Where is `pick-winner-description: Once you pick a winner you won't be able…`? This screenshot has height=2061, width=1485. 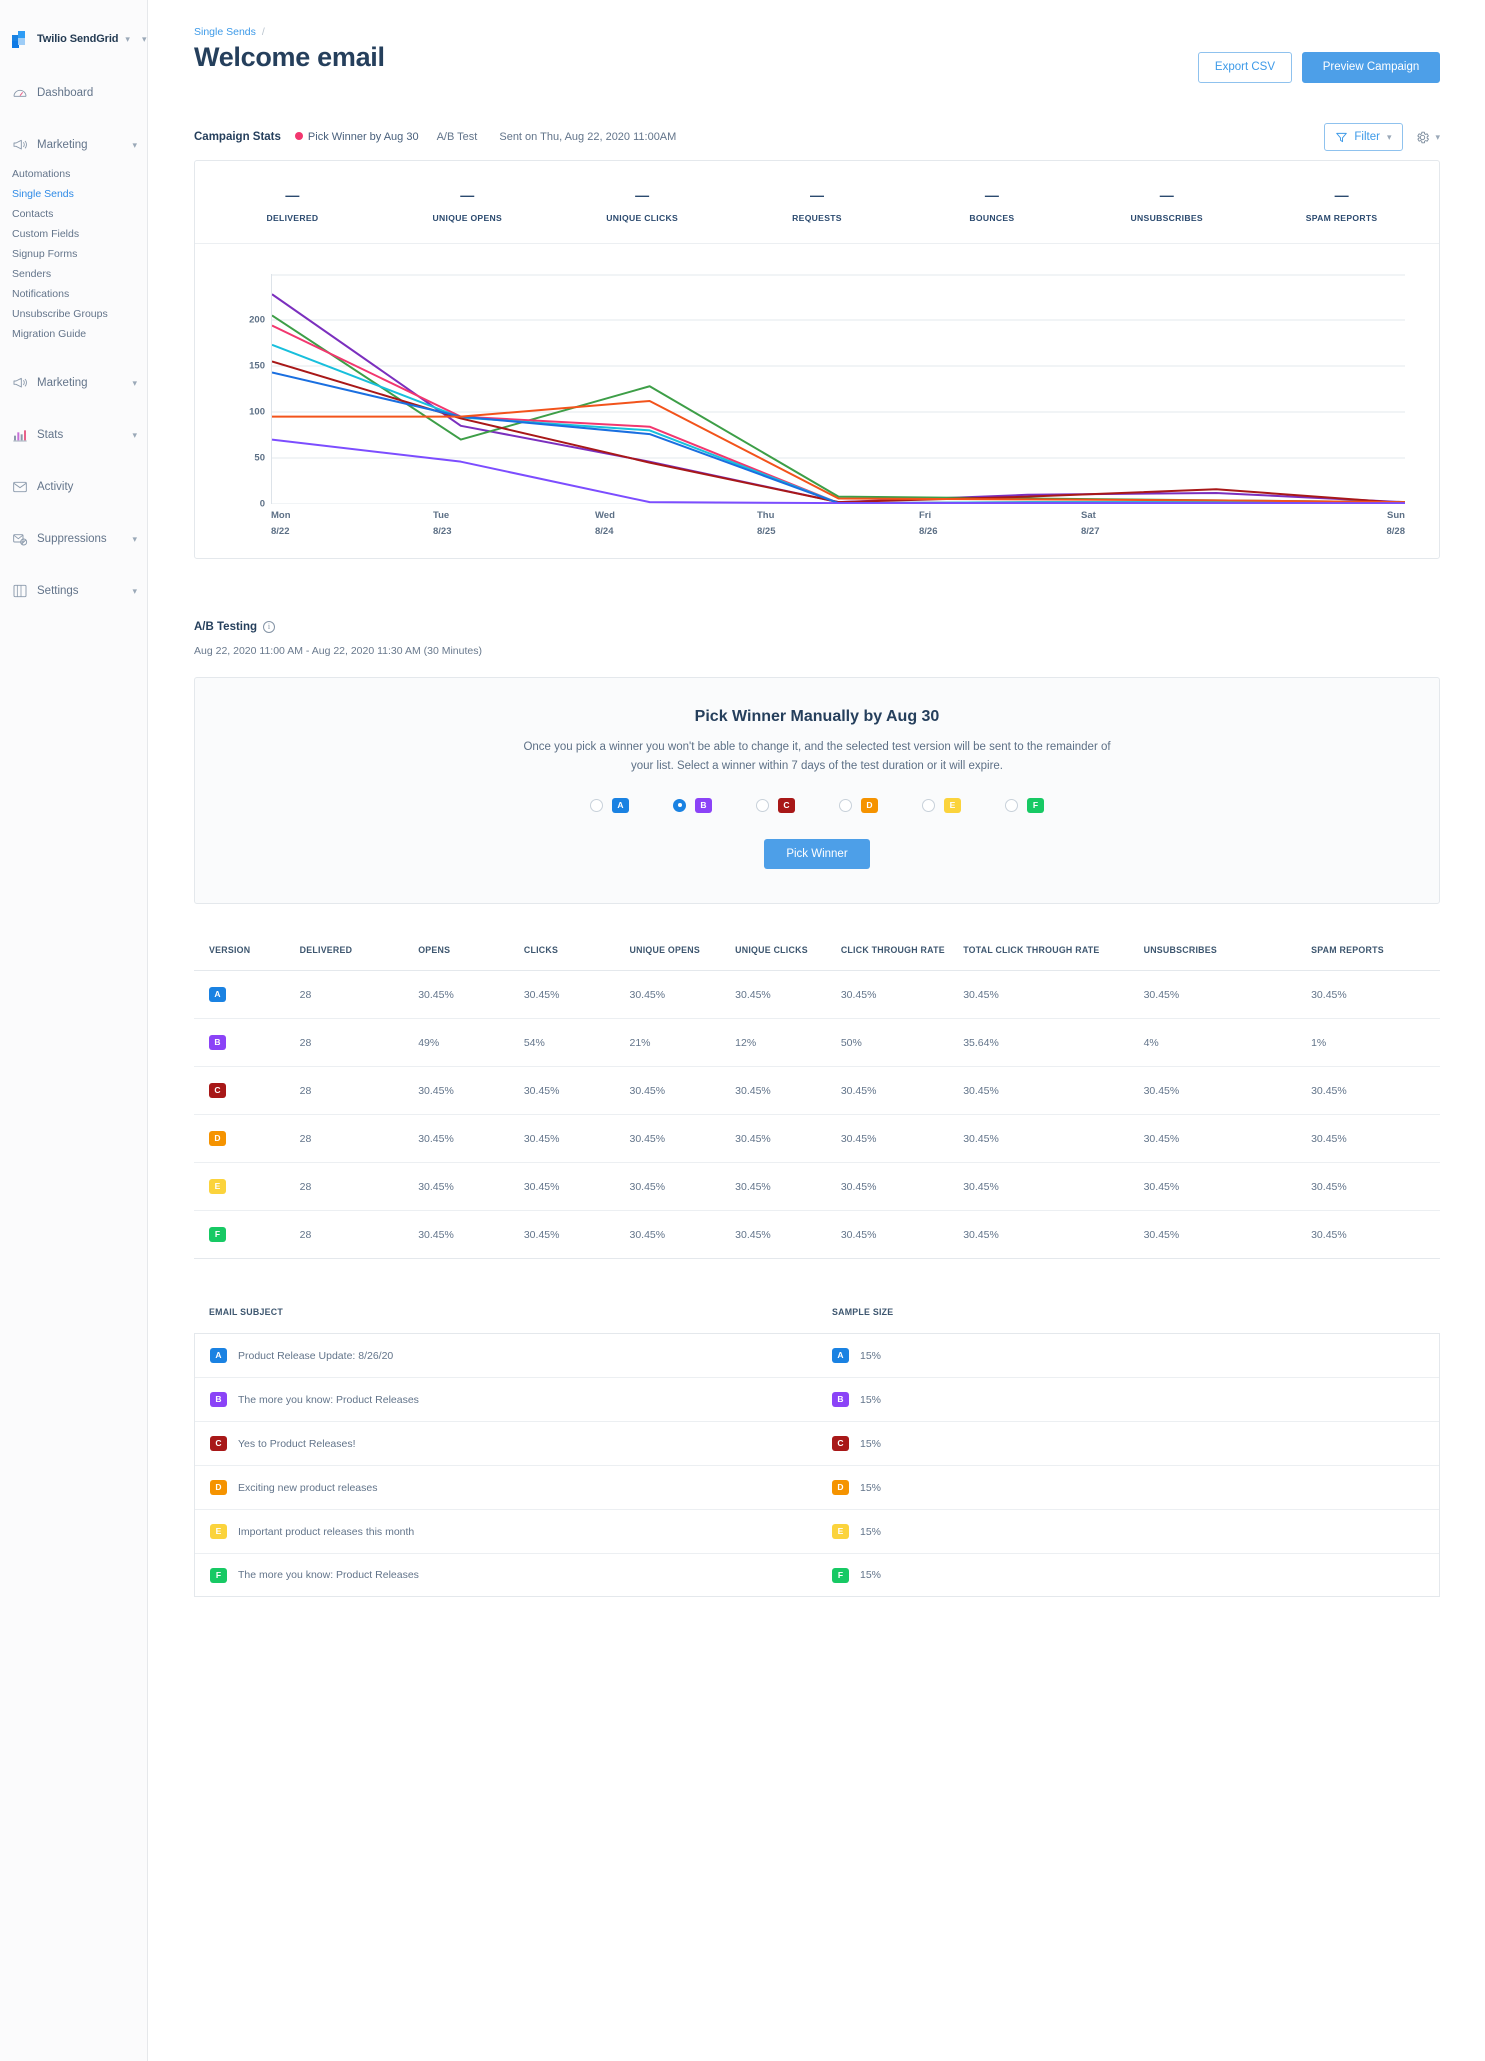
pick-winner-description: Once you pick a winner you won't be able… is located at coordinates (817, 756).